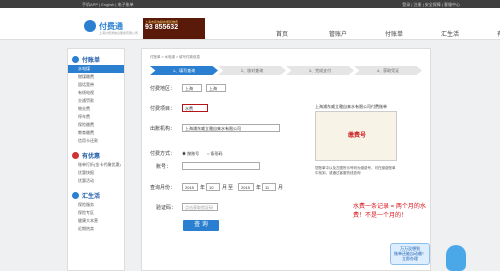 The height and width of the screenshot is (271, 500). I want to click on header-ad-banner: 上海市民信赖的便民缴费 93 855632, so click(174, 28).